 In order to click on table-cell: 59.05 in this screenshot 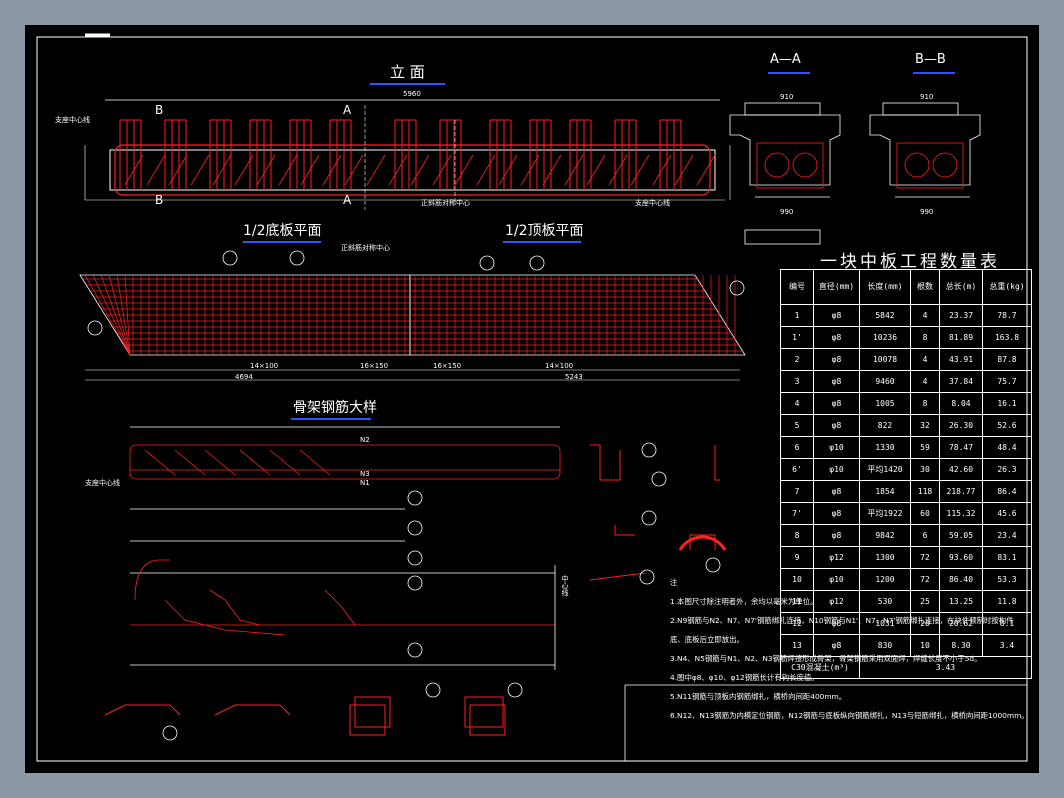, I will do `click(961, 535)`.